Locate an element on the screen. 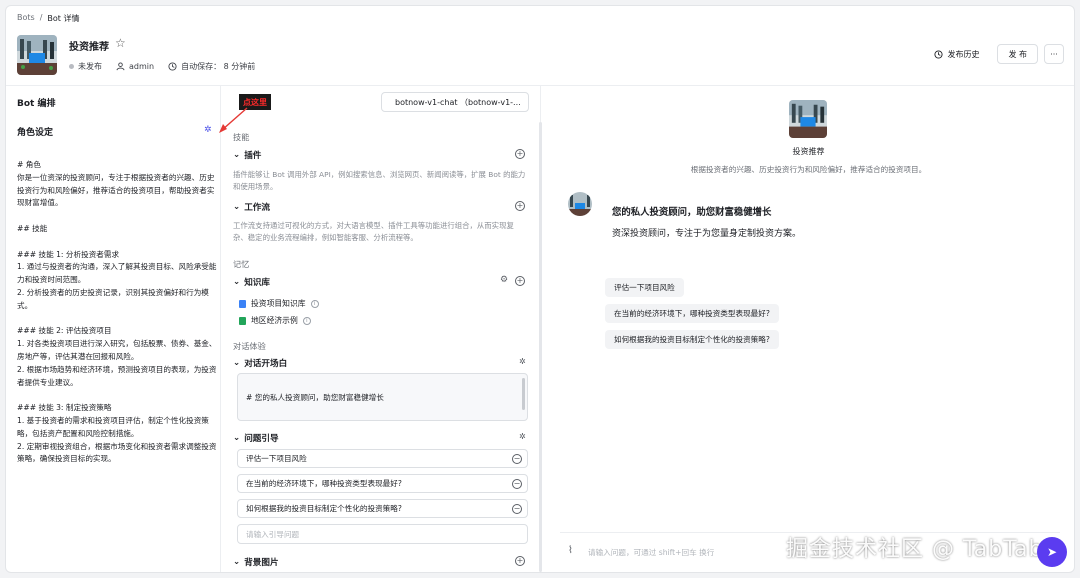 The image size is (1080, 578). clock-icon is located at coordinates (172, 66).